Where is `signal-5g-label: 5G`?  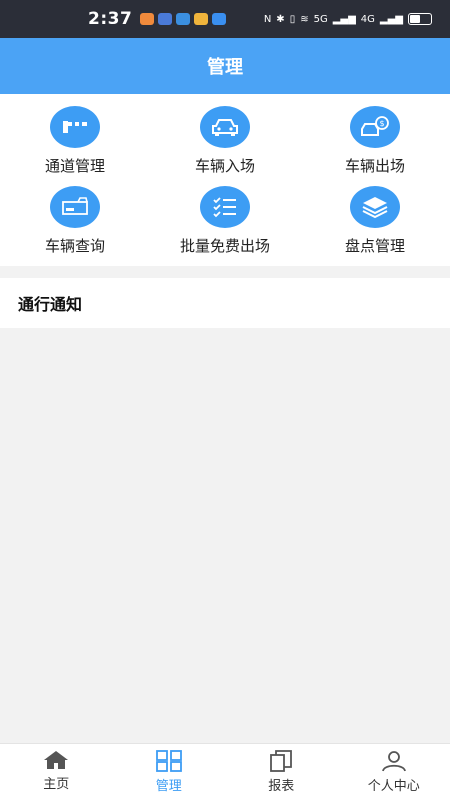 signal-5g-label: 5G is located at coordinates (320, 19).